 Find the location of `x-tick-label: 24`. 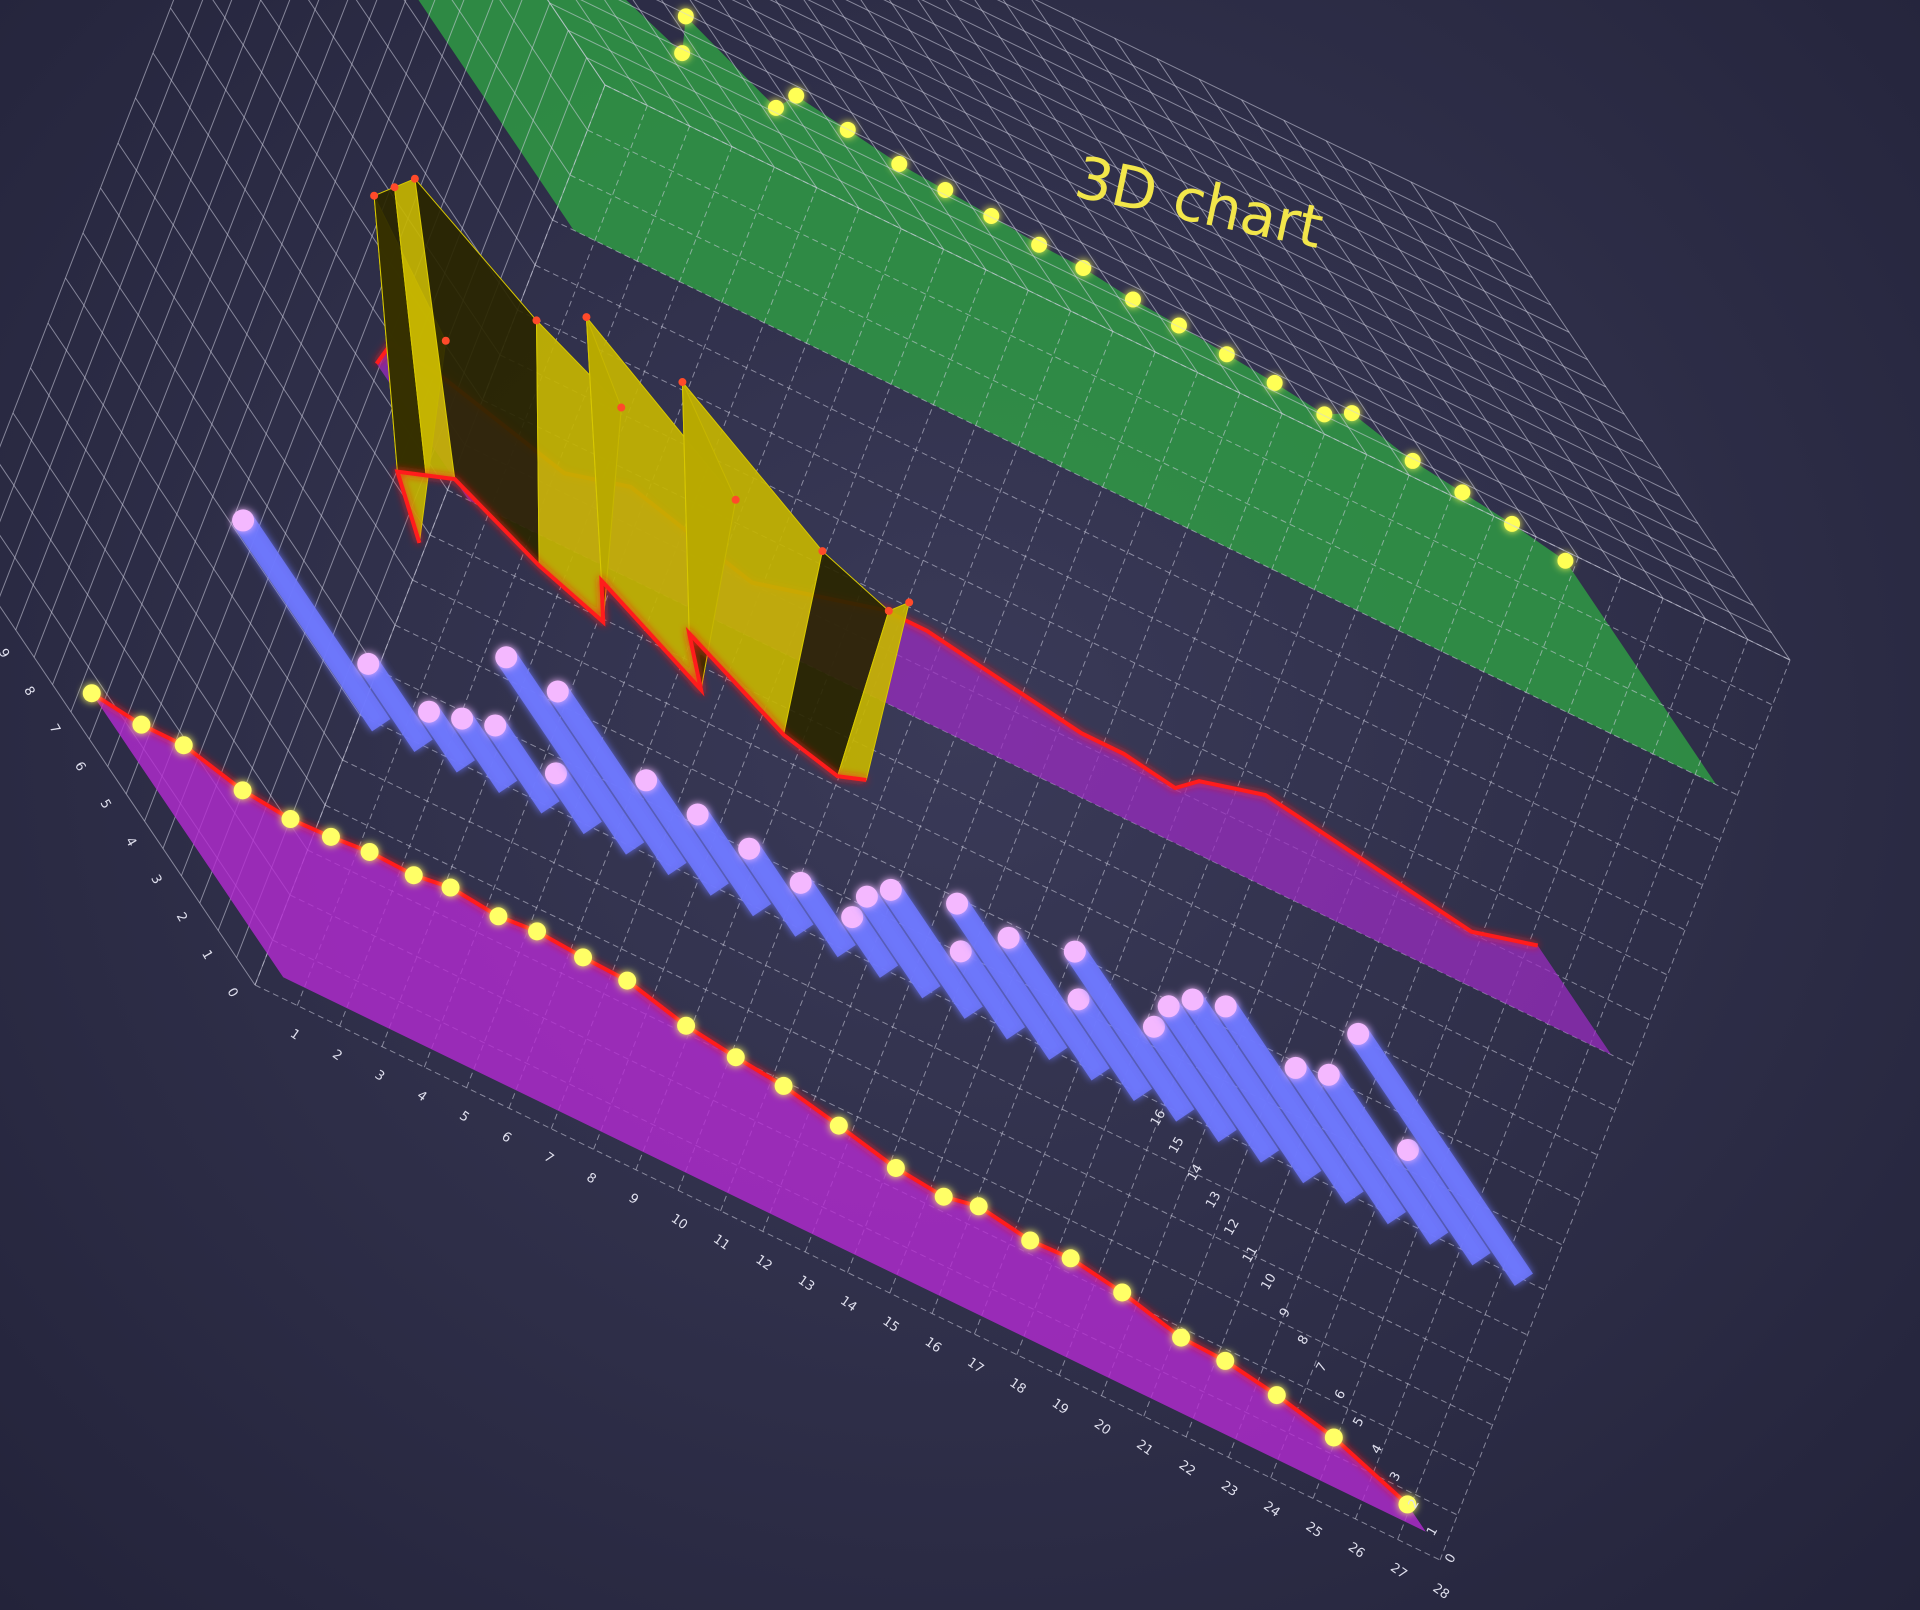

x-tick-label: 24 is located at coordinates (1271, 1510).